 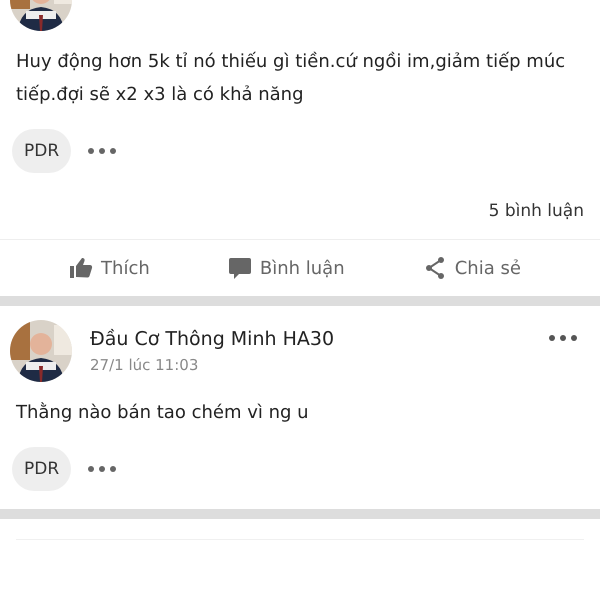 What do you see at coordinates (163, 413) in the screenshot?
I see `post-text: Thằng nào bán tao chém vì ng u` at bounding box center [163, 413].